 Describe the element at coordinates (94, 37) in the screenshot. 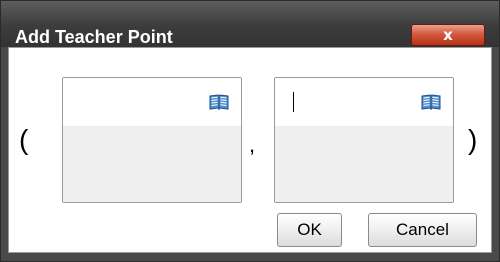

I see `dialog-title: Add Teacher Point` at that location.